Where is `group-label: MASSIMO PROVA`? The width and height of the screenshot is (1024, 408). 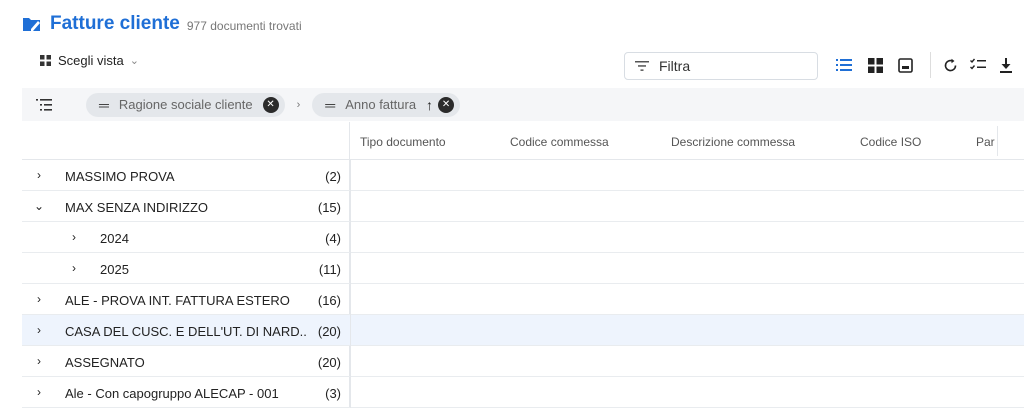
group-label: MASSIMO PROVA is located at coordinates (120, 176).